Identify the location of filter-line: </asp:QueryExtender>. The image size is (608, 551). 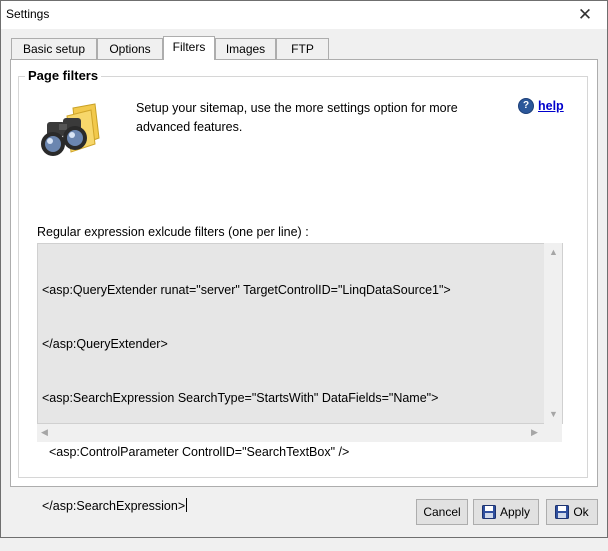
(105, 344).